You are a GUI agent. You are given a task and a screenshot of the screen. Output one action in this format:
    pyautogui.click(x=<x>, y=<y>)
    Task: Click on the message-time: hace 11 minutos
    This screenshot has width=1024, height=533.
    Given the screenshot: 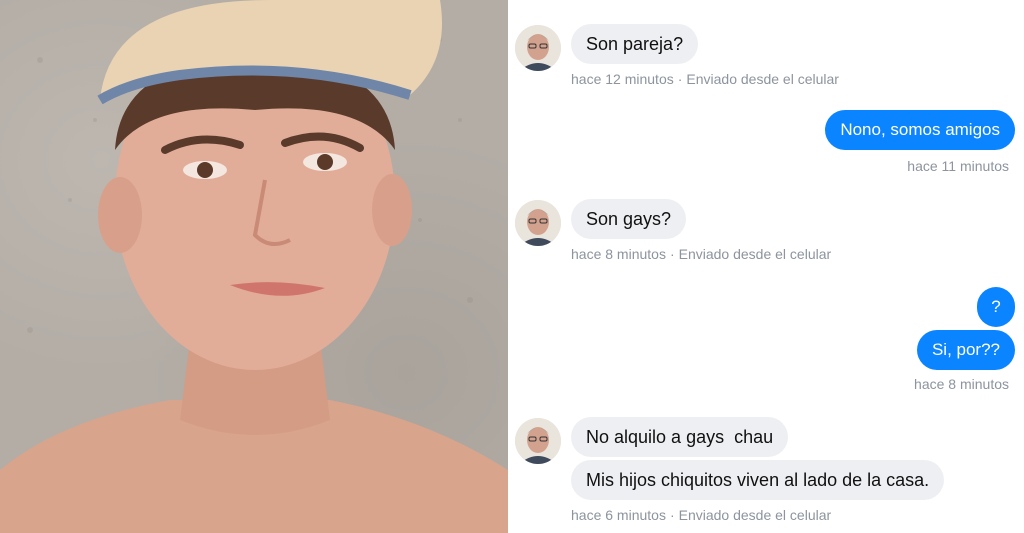 What is the action you would take?
    pyautogui.click(x=958, y=166)
    